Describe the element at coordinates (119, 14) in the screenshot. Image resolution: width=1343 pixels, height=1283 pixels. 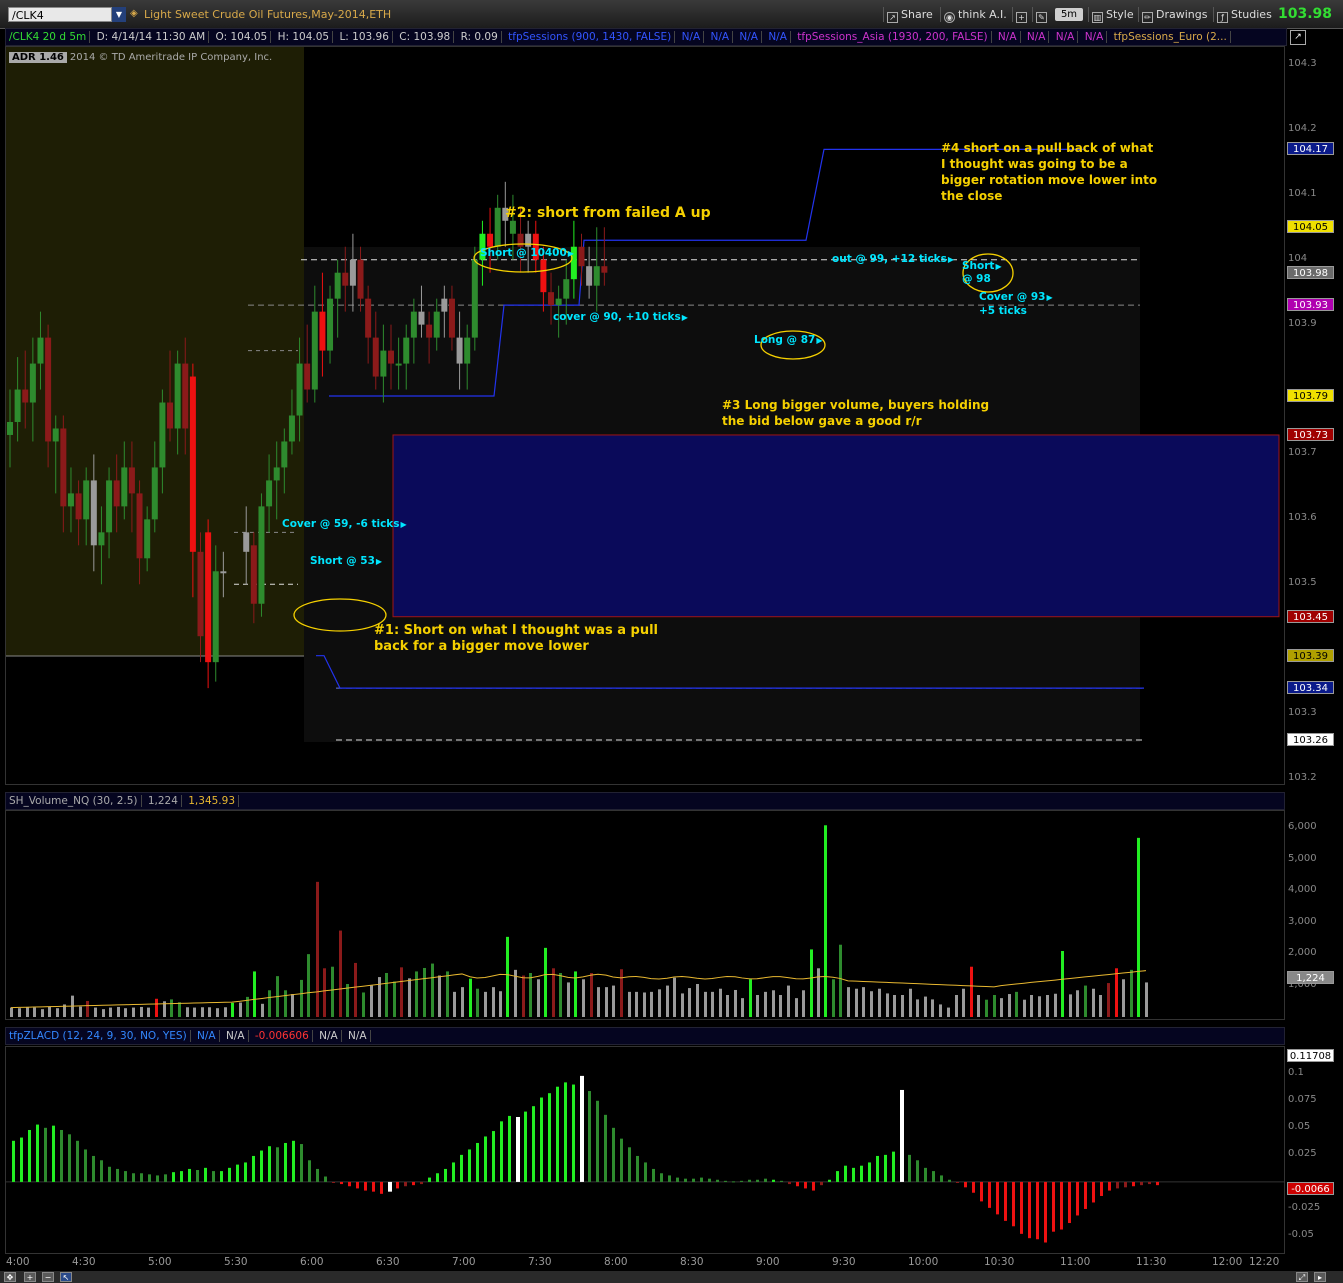
I see `symbol-dropdown-icon: ▼` at that location.